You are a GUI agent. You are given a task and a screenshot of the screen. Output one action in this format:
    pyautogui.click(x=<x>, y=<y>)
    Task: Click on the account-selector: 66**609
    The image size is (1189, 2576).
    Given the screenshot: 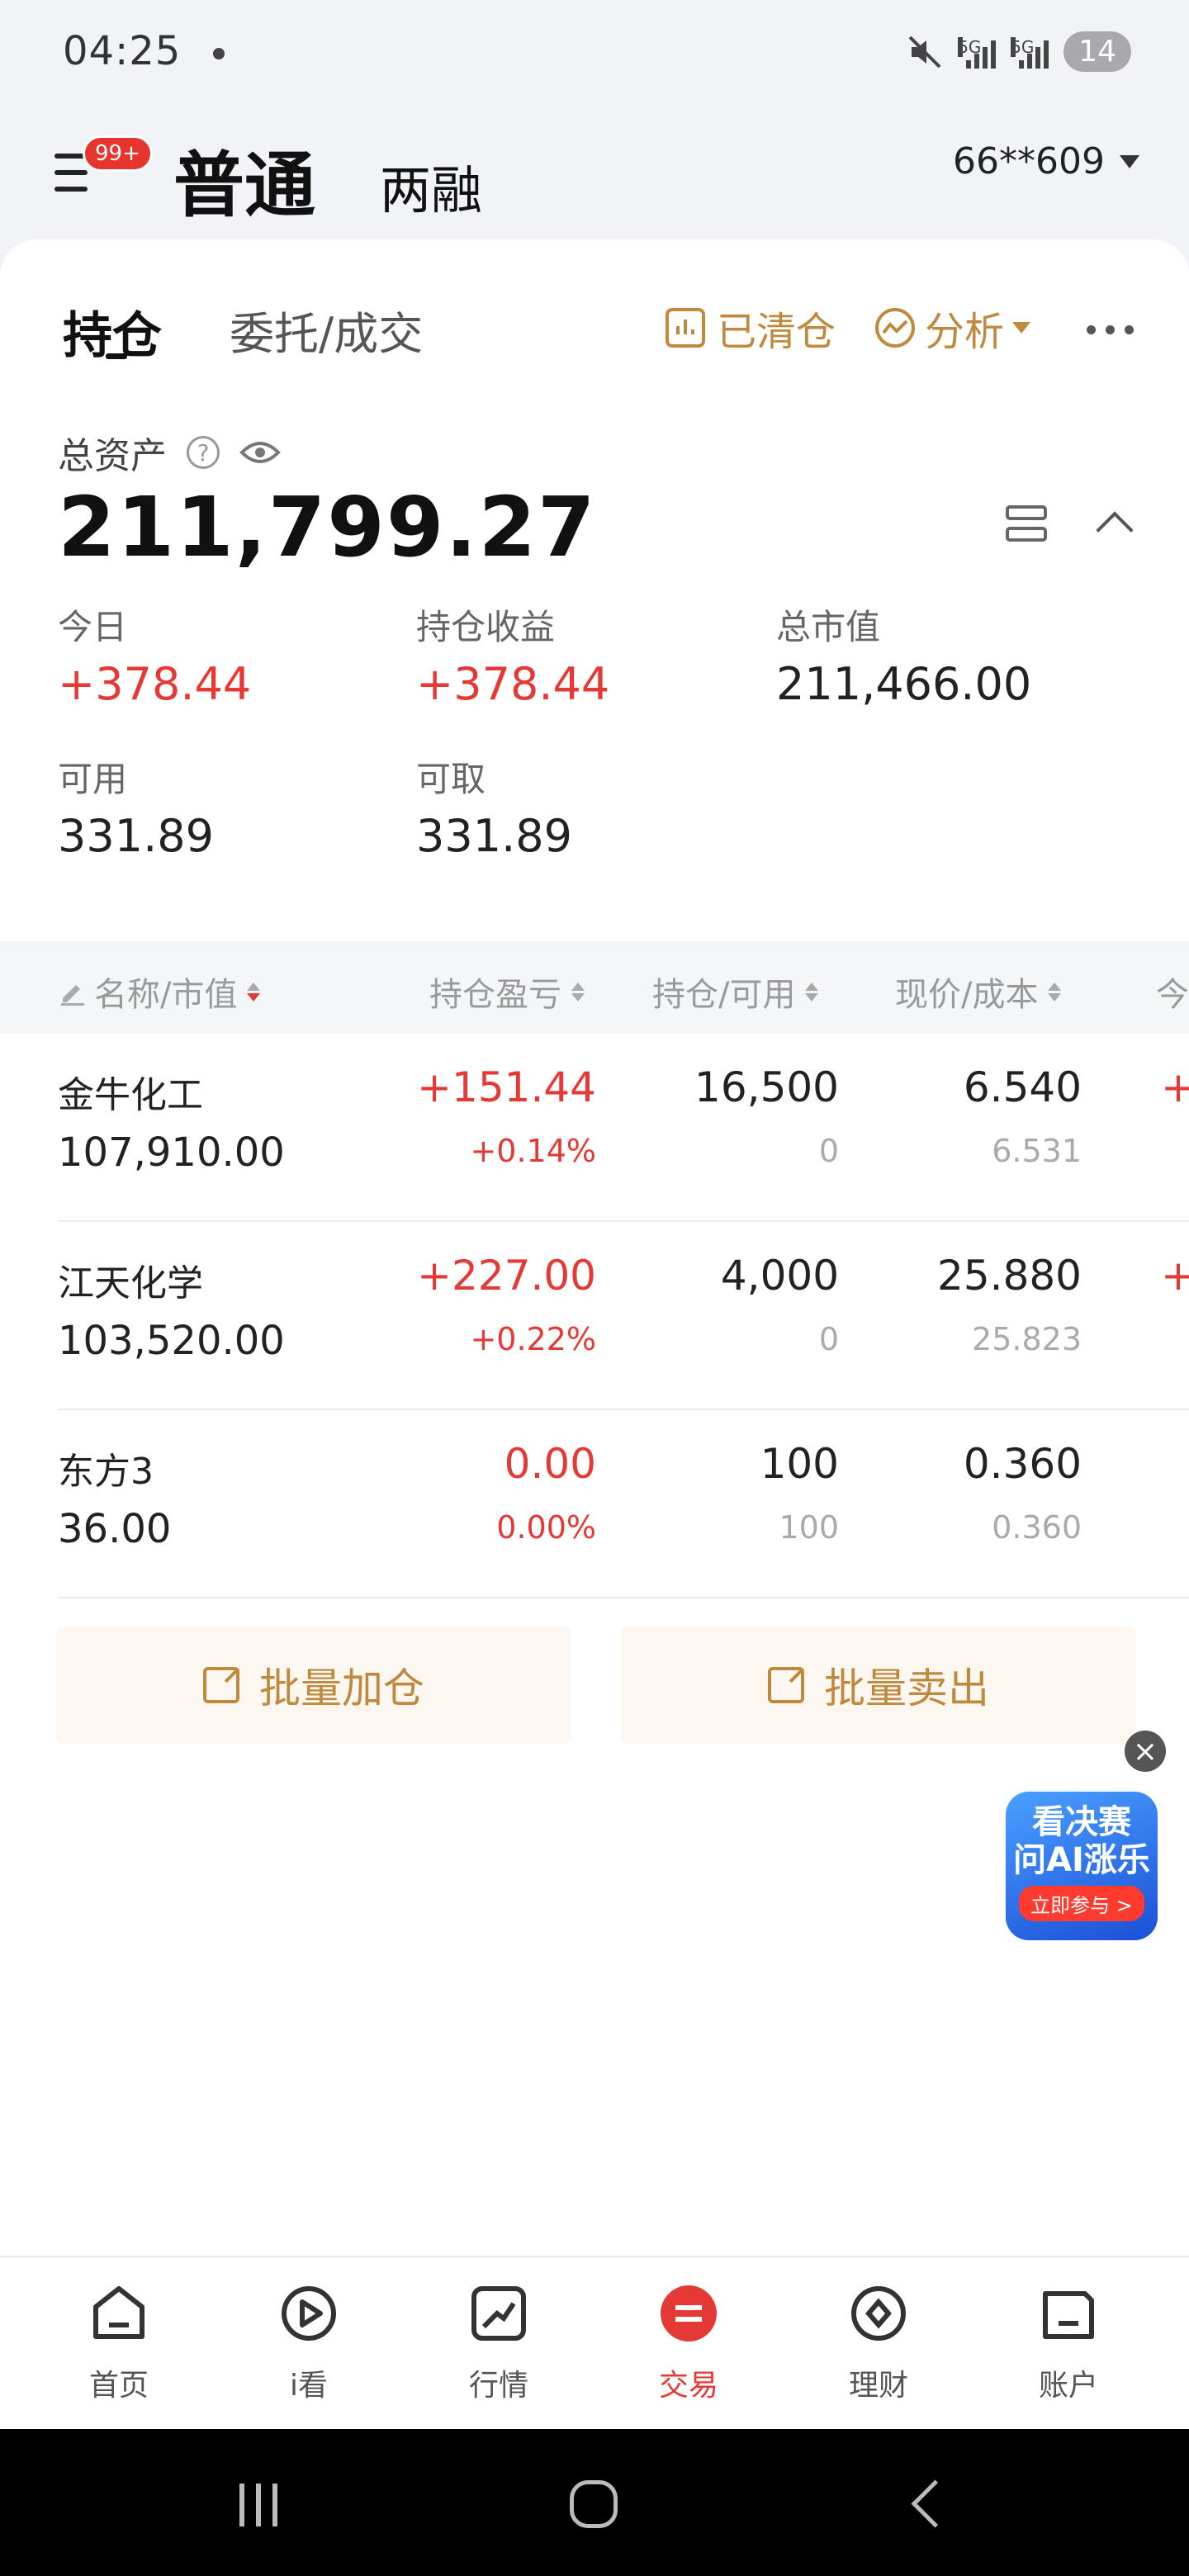 What is the action you would take?
    pyautogui.click(x=1046, y=161)
    